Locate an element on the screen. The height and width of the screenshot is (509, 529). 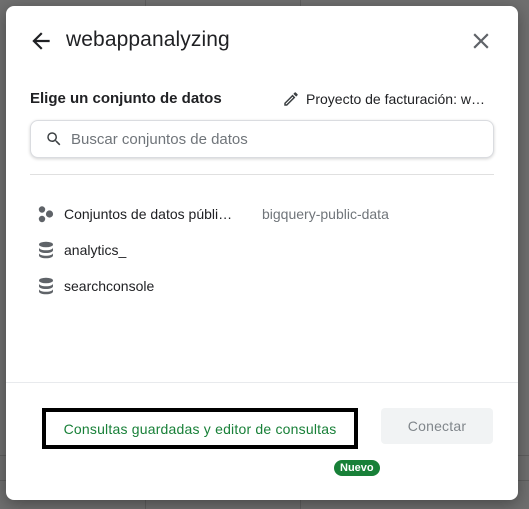
dataset-name: searchconsole is located at coordinates (109, 286).